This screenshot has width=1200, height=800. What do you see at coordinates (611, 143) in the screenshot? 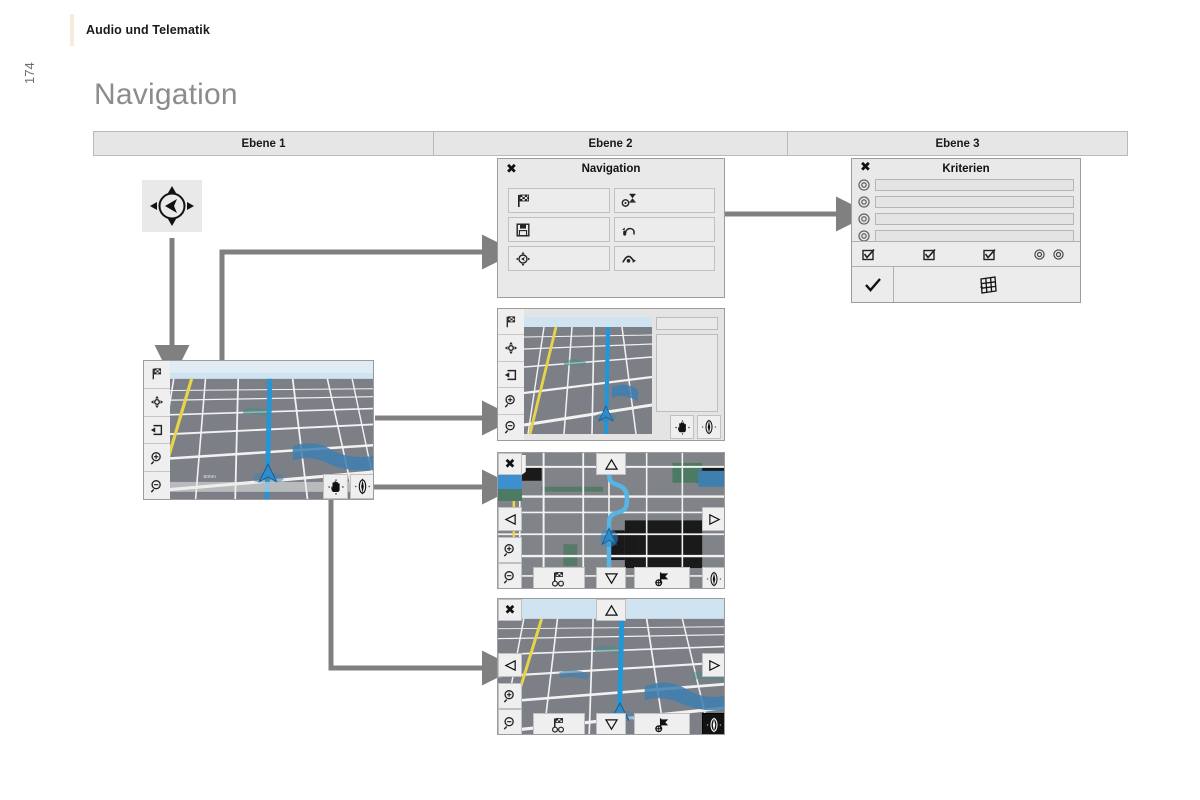
I see `level-column-2: Ebene 2` at bounding box center [611, 143].